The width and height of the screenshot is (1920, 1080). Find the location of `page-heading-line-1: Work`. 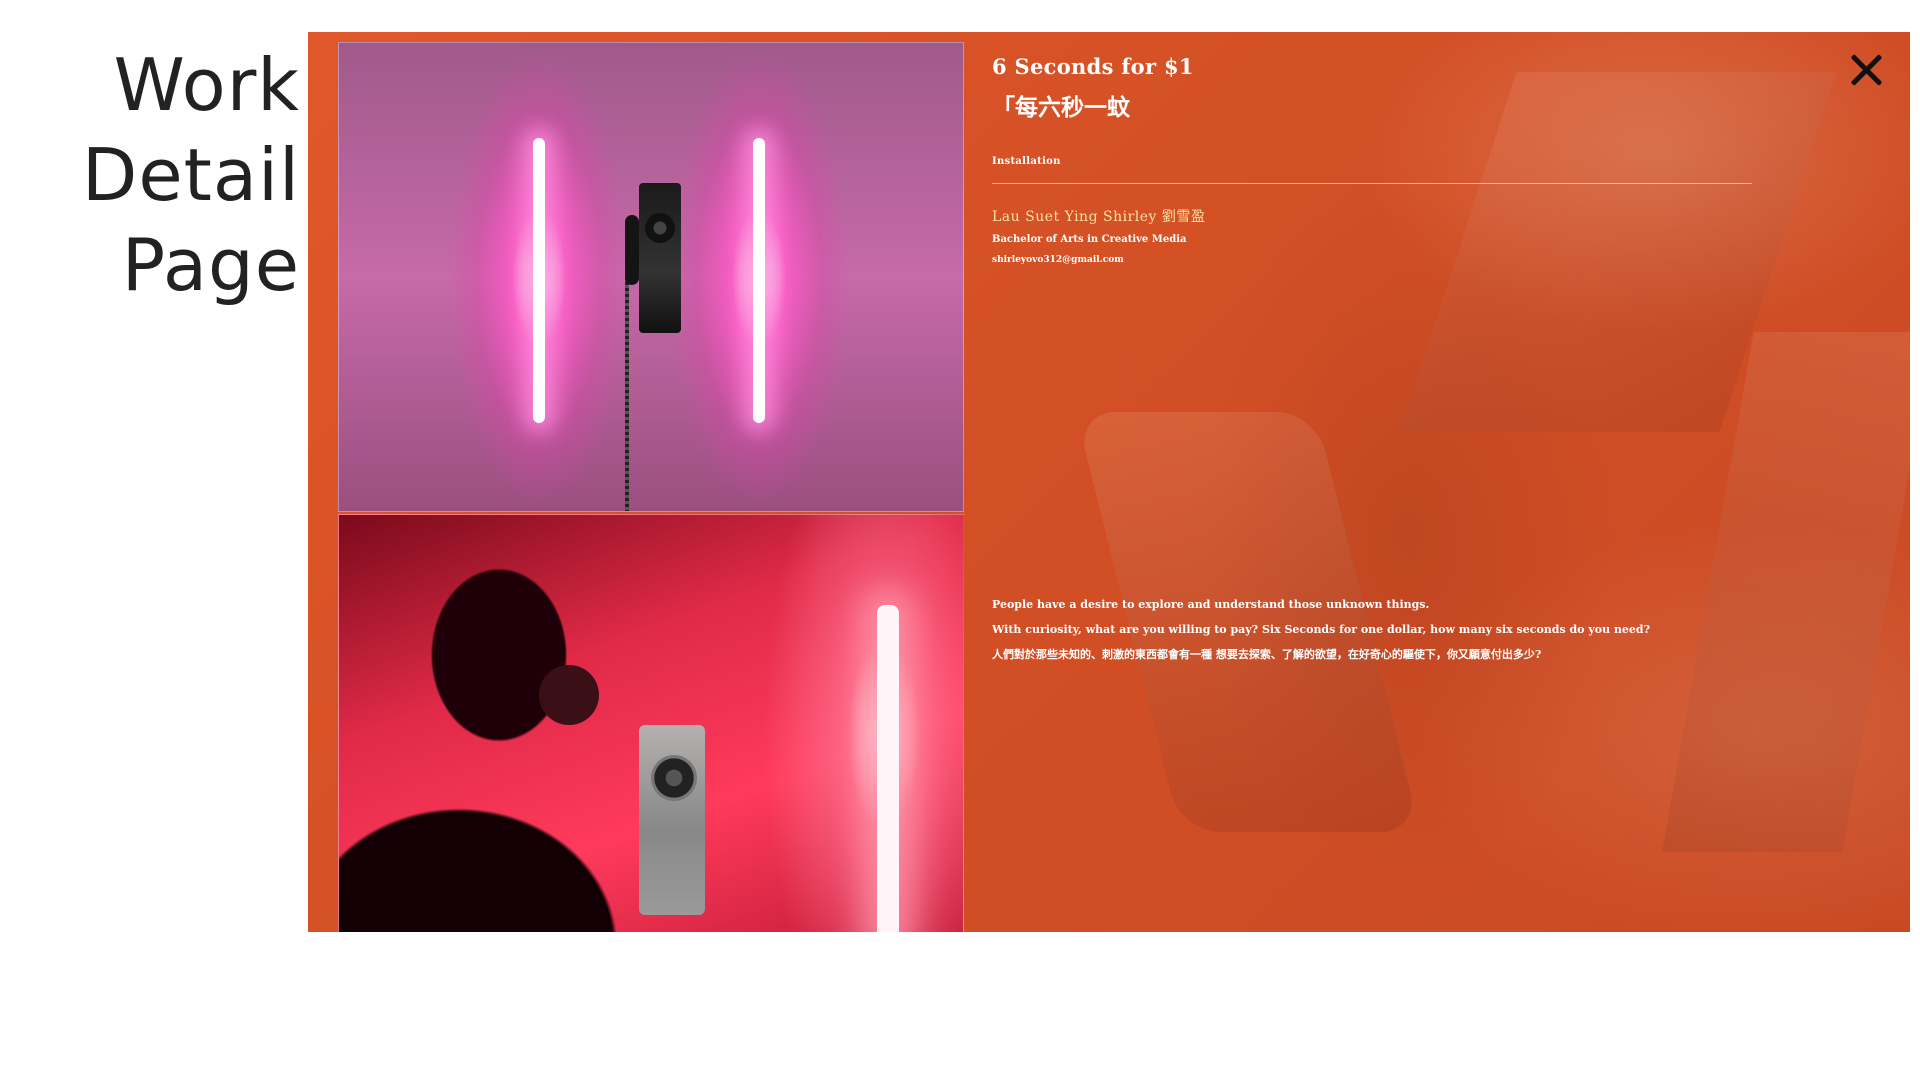

page-heading-line-1: Work is located at coordinates (206, 85).